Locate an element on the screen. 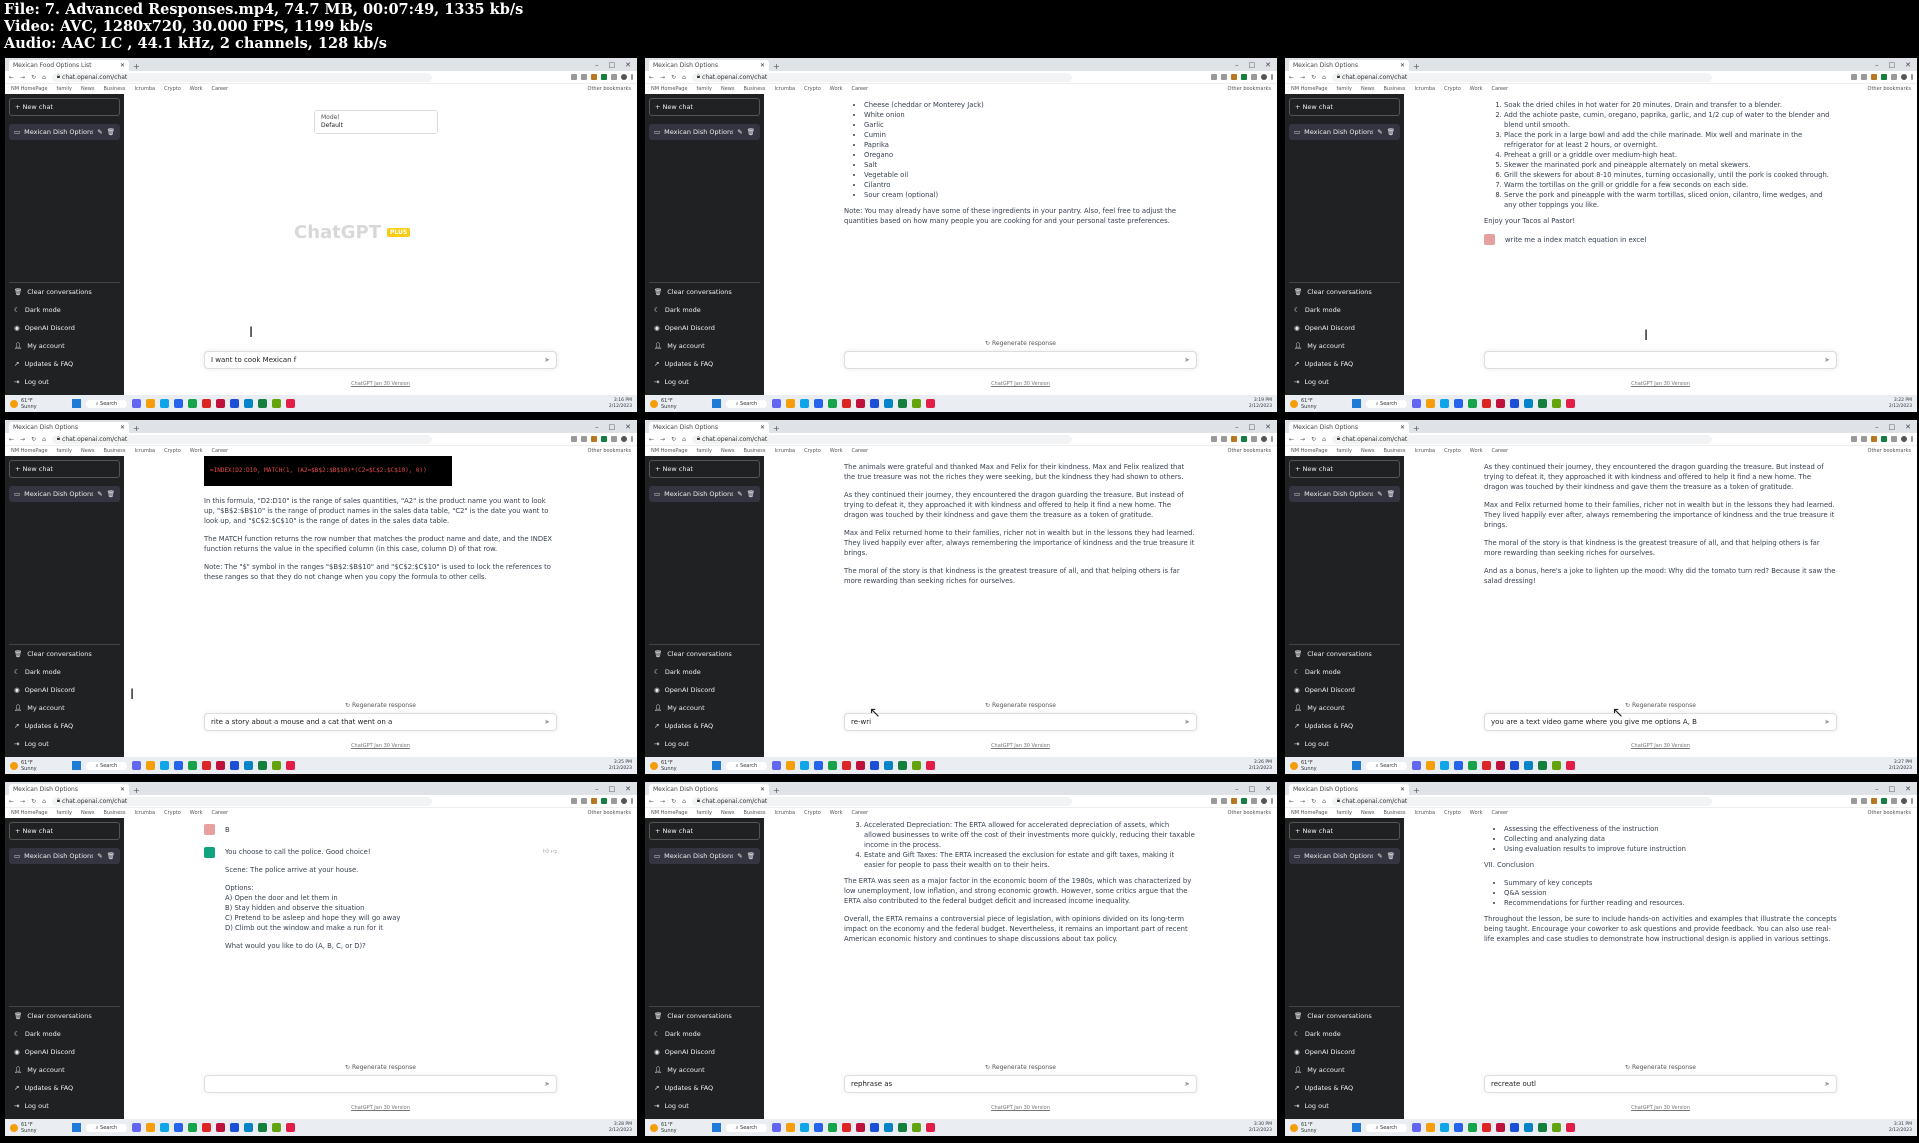 This screenshot has height=1143, width=1919. bookmark-item: Work is located at coordinates (196, 89).